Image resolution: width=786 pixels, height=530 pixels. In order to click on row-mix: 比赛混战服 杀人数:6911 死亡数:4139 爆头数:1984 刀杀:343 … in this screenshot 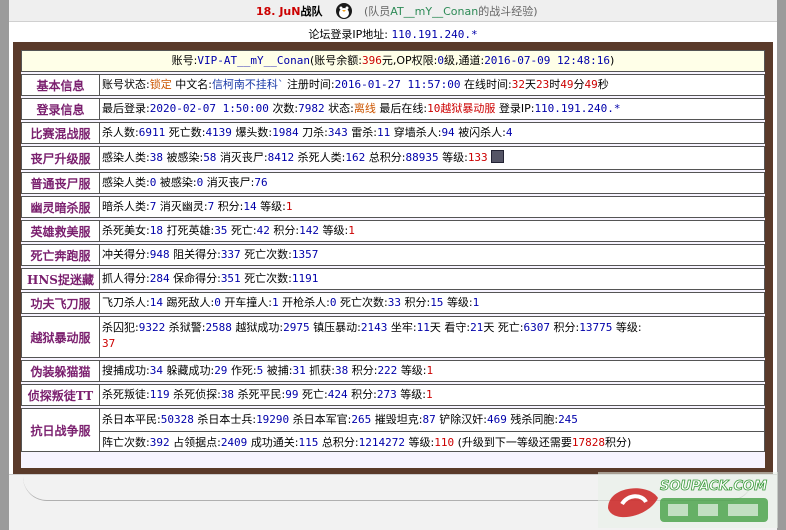, I will do `click(393, 133)`.